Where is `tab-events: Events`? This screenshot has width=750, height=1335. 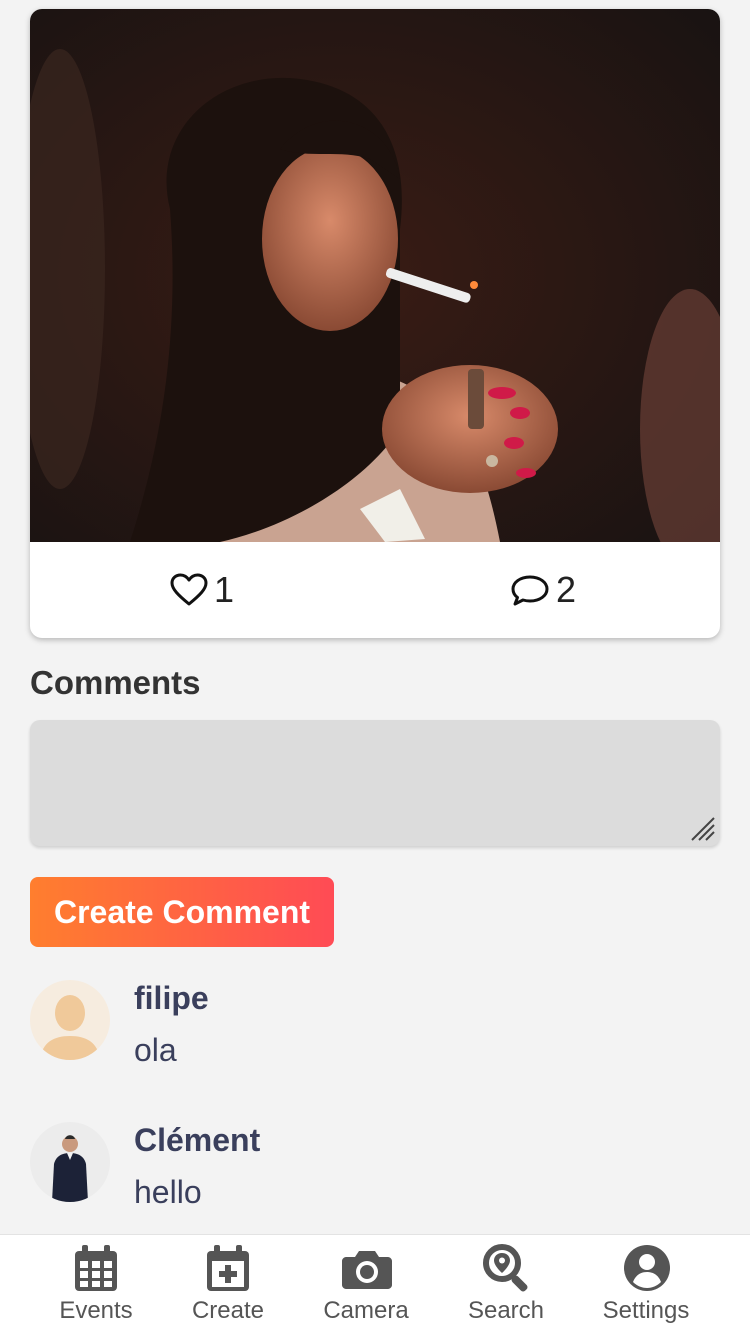
tab-events: Events is located at coordinates (96, 1285).